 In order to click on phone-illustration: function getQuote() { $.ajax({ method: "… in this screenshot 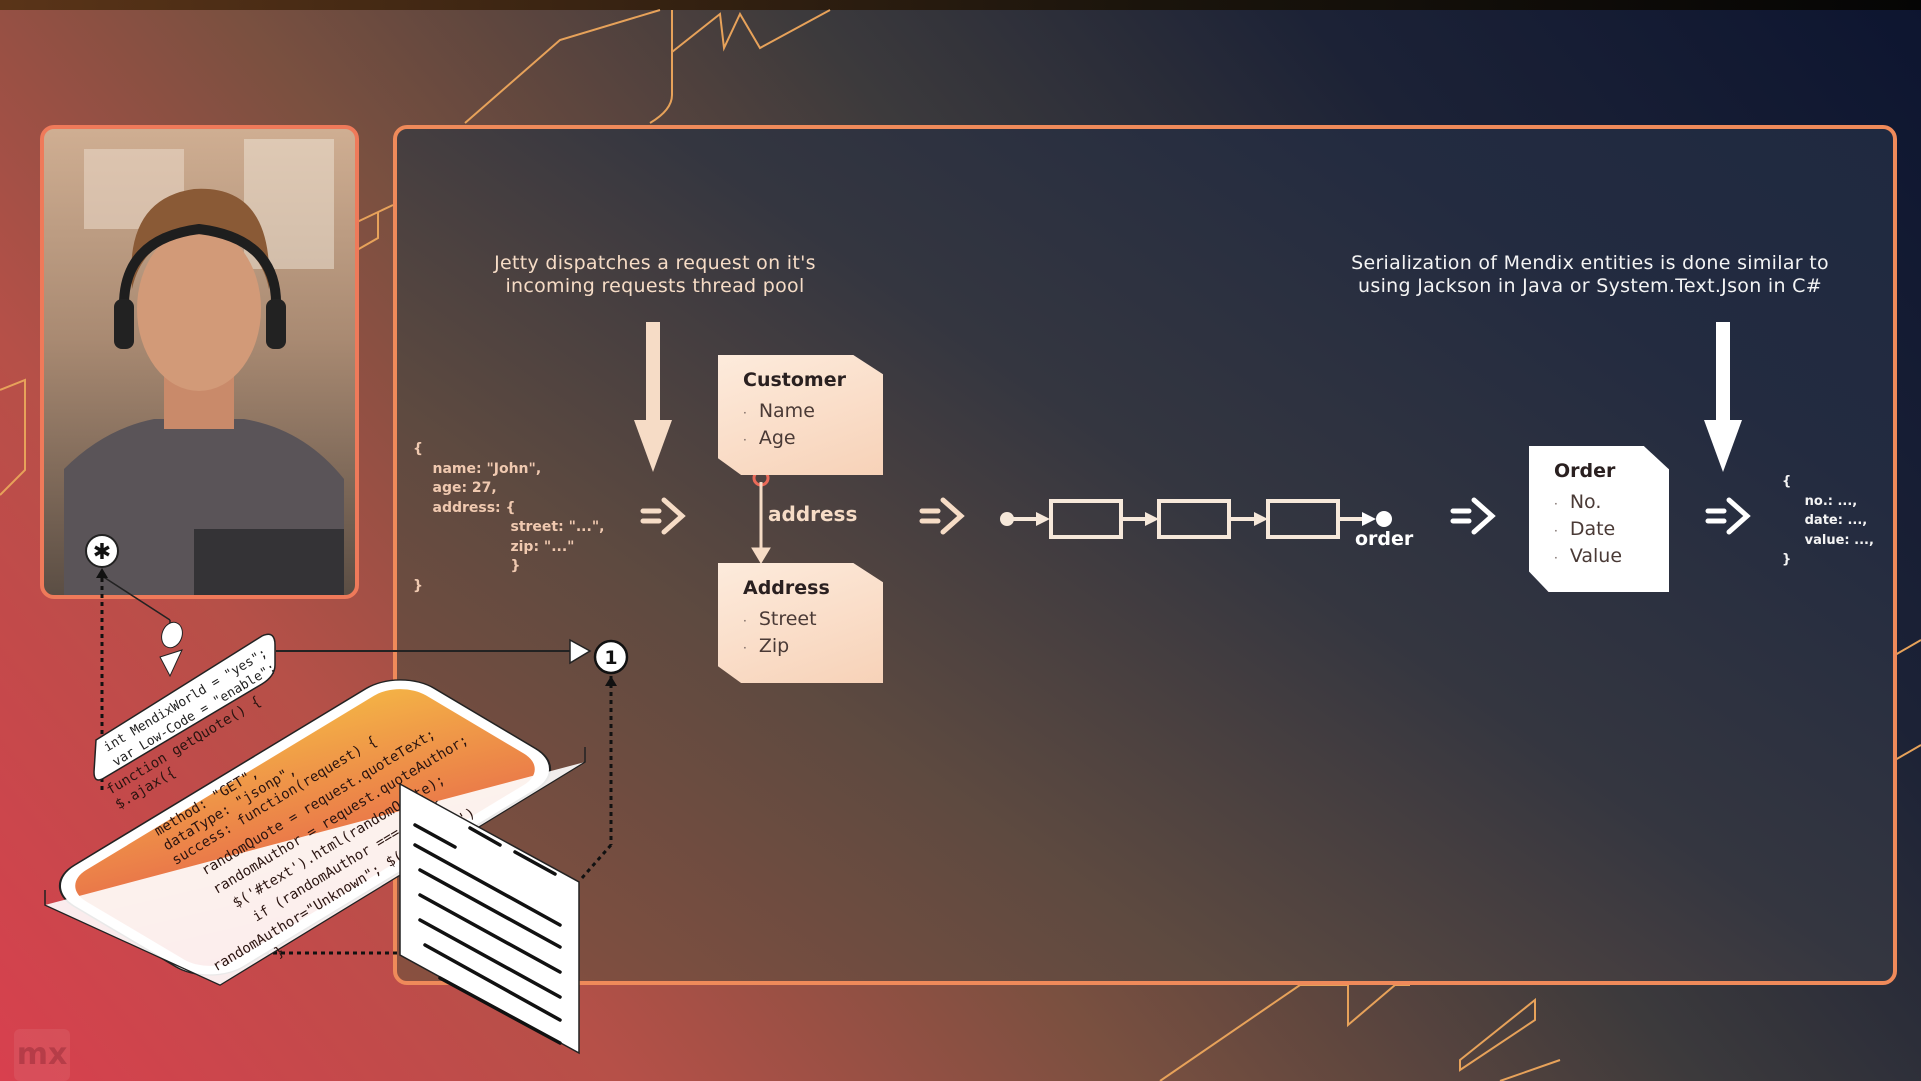, I will do `click(336, 794)`.